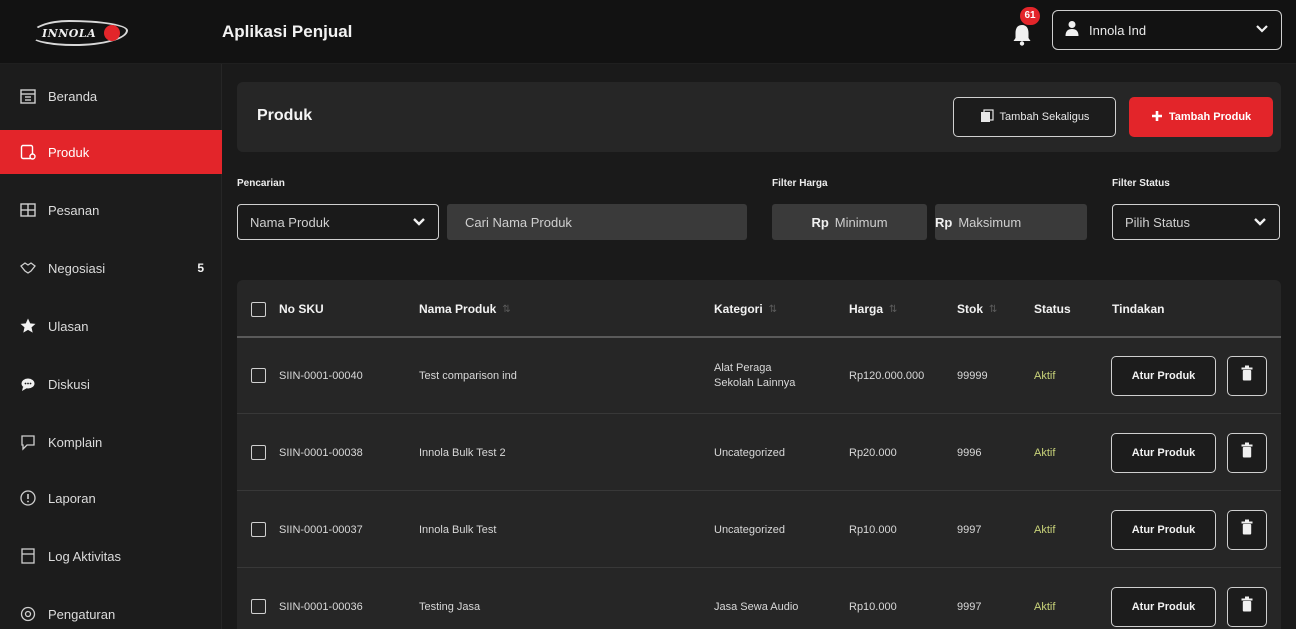 The height and width of the screenshot is (629, 1296). What do you see at coordinates (1158, 222) in the screenshot?
I see `status-placeholder: Pilih Status` at bounding box center [1158, 222].